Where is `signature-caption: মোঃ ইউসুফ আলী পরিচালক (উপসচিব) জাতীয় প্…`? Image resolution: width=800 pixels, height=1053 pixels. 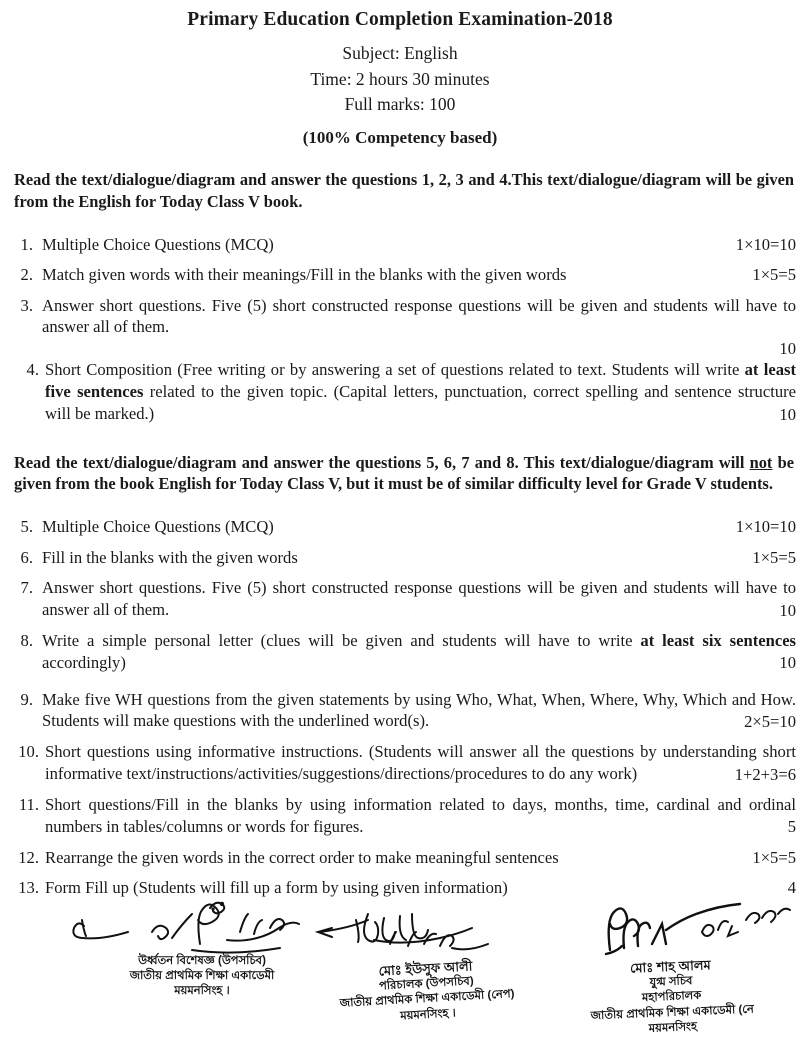
signature-caption: মোঃ ইউসুফ আলী পরিচালক (উপসচিব) জাতীয় প্… is located at coordinates (426, 991).